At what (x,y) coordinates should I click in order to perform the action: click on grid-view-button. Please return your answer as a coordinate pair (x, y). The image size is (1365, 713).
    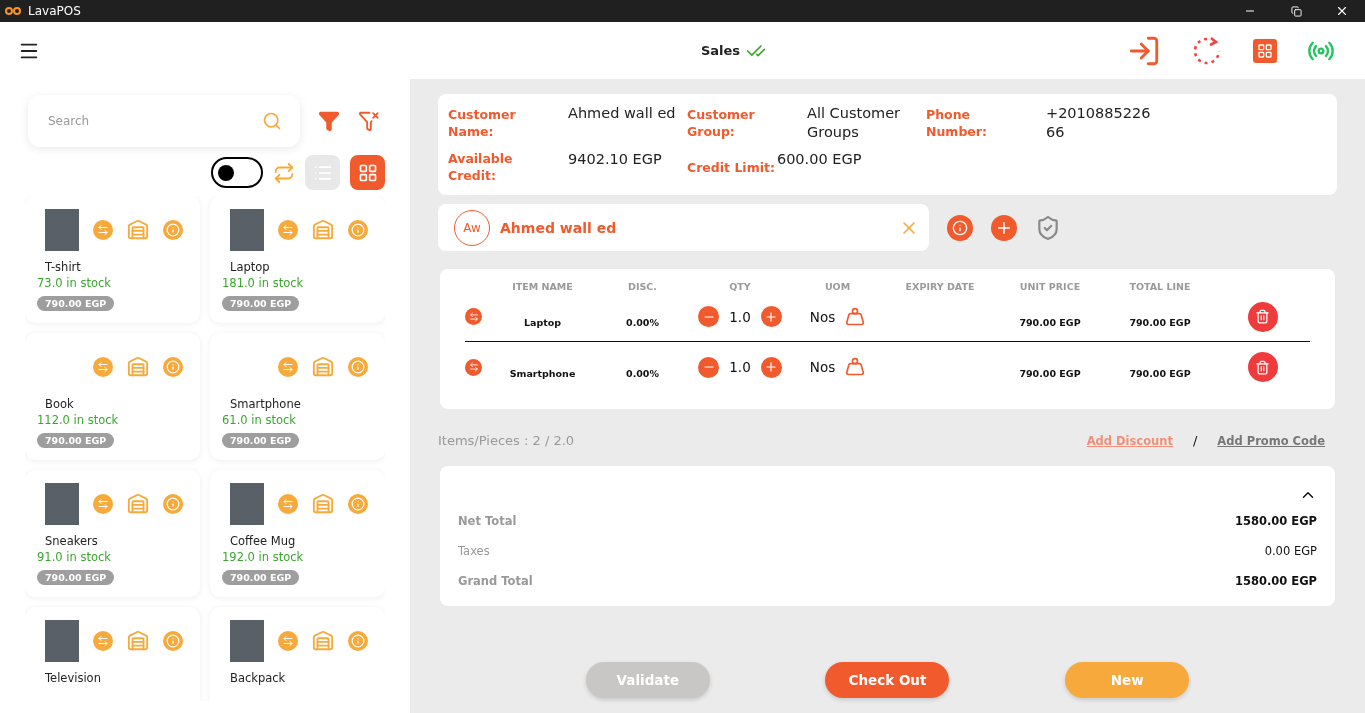
    Looking at the image, I should click on (367, 172).